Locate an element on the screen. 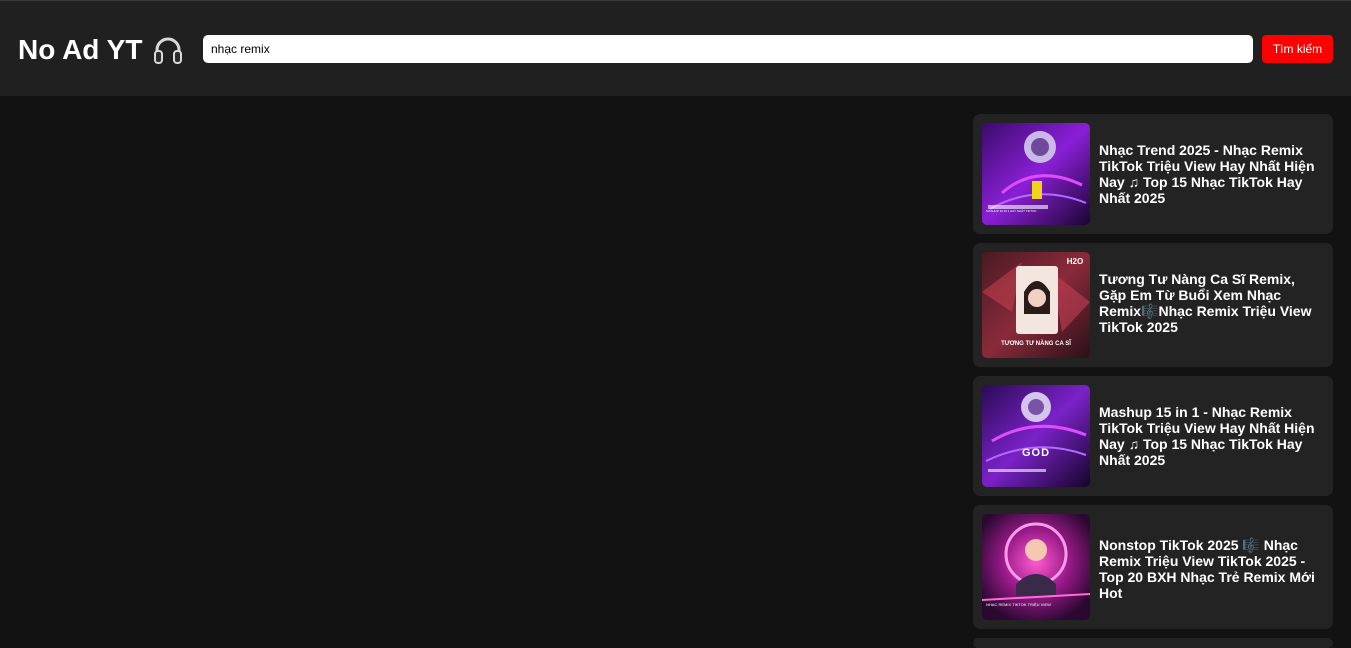 Image resolution: width=1351 pixels, height=648 pixels. search-button: Tìm kiếm is located at coordinates (1297, 49).